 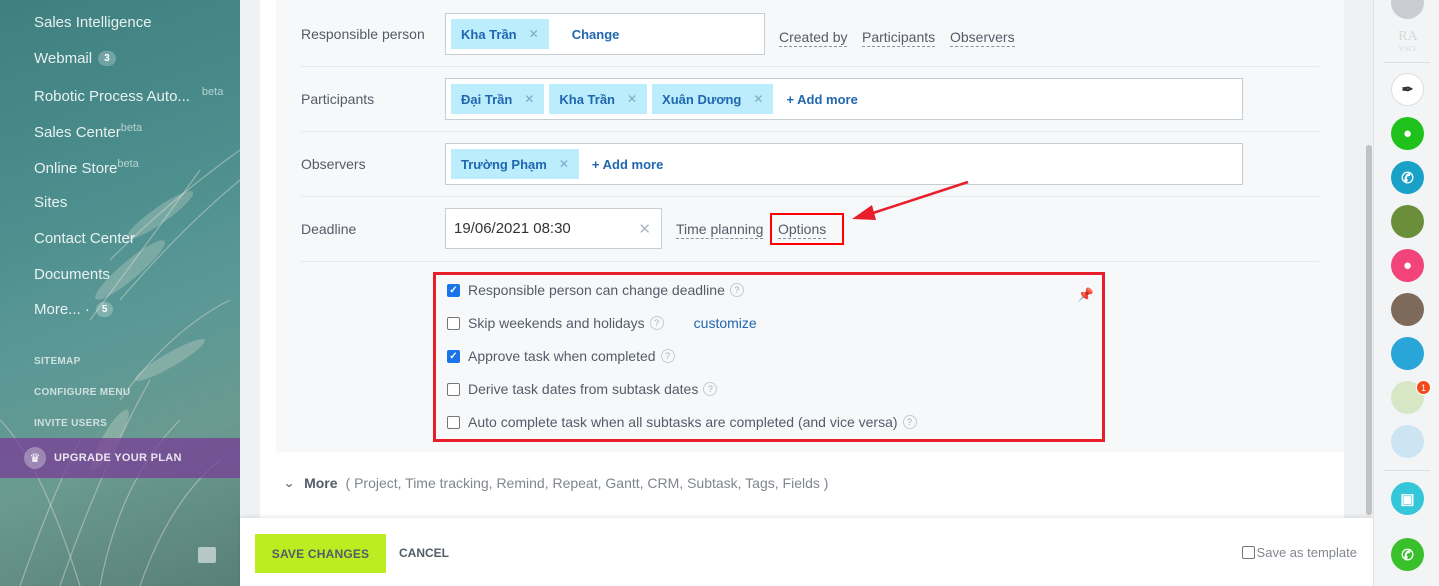 I want to click on chevron-down-icon: ⌄, so click(x=289, y=483).